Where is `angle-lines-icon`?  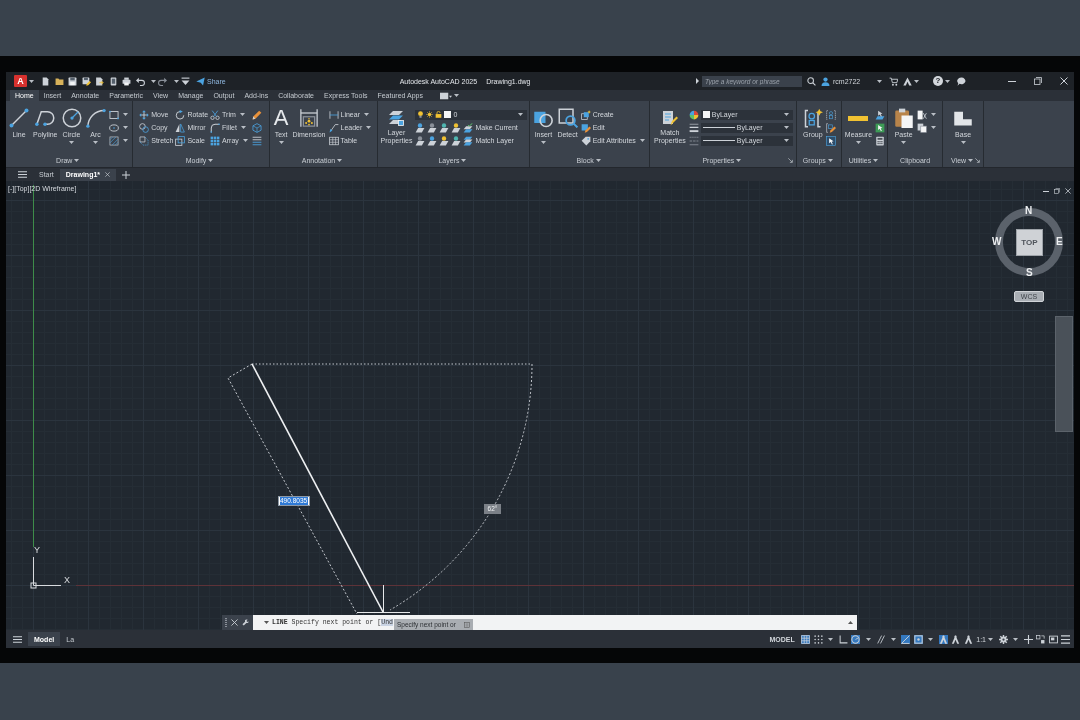
angle-lines-icon is located at coordinates (906, 639).